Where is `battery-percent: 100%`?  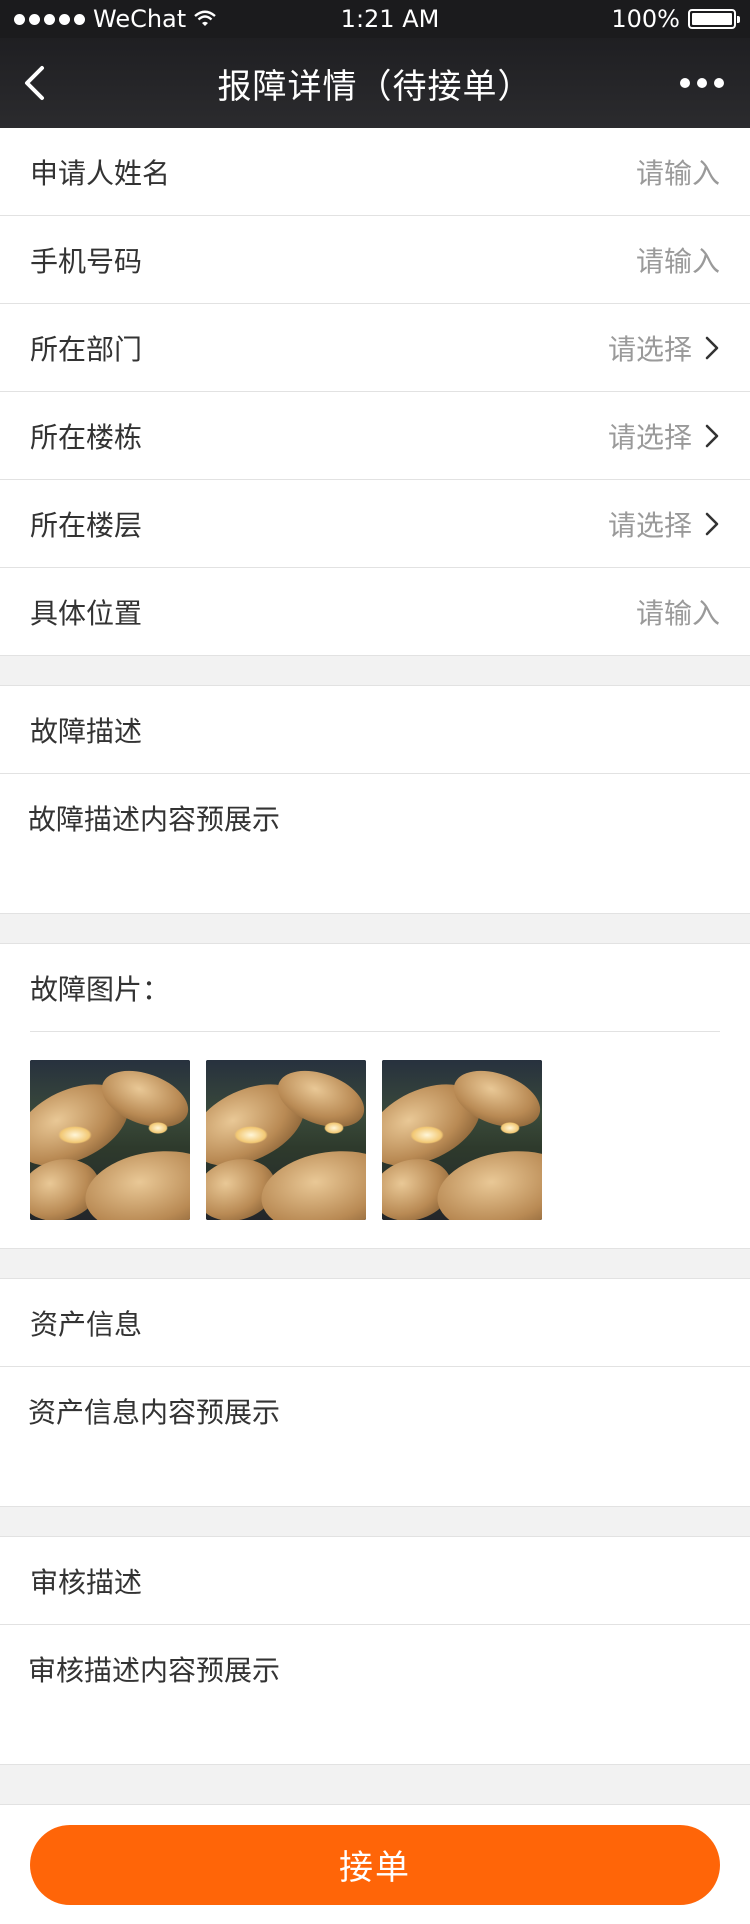
battery-percent: 100% is located at coordinates (645, 19).